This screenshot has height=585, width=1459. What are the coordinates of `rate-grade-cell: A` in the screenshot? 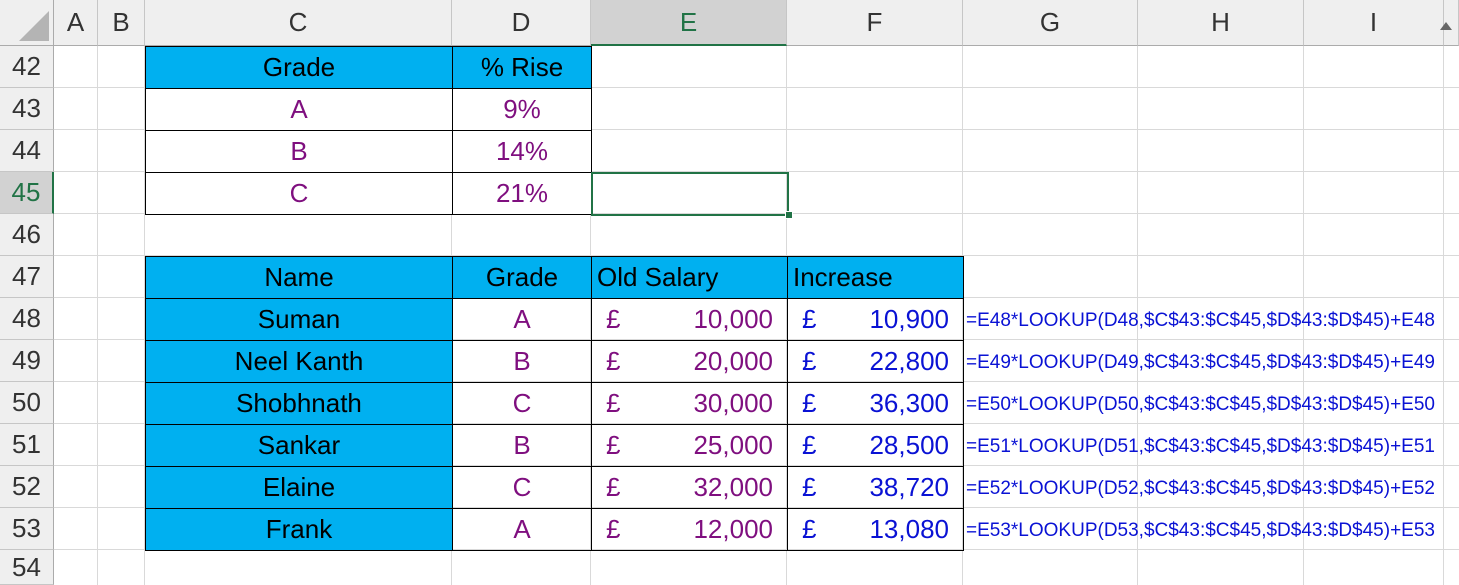 It's located at (299, 109).